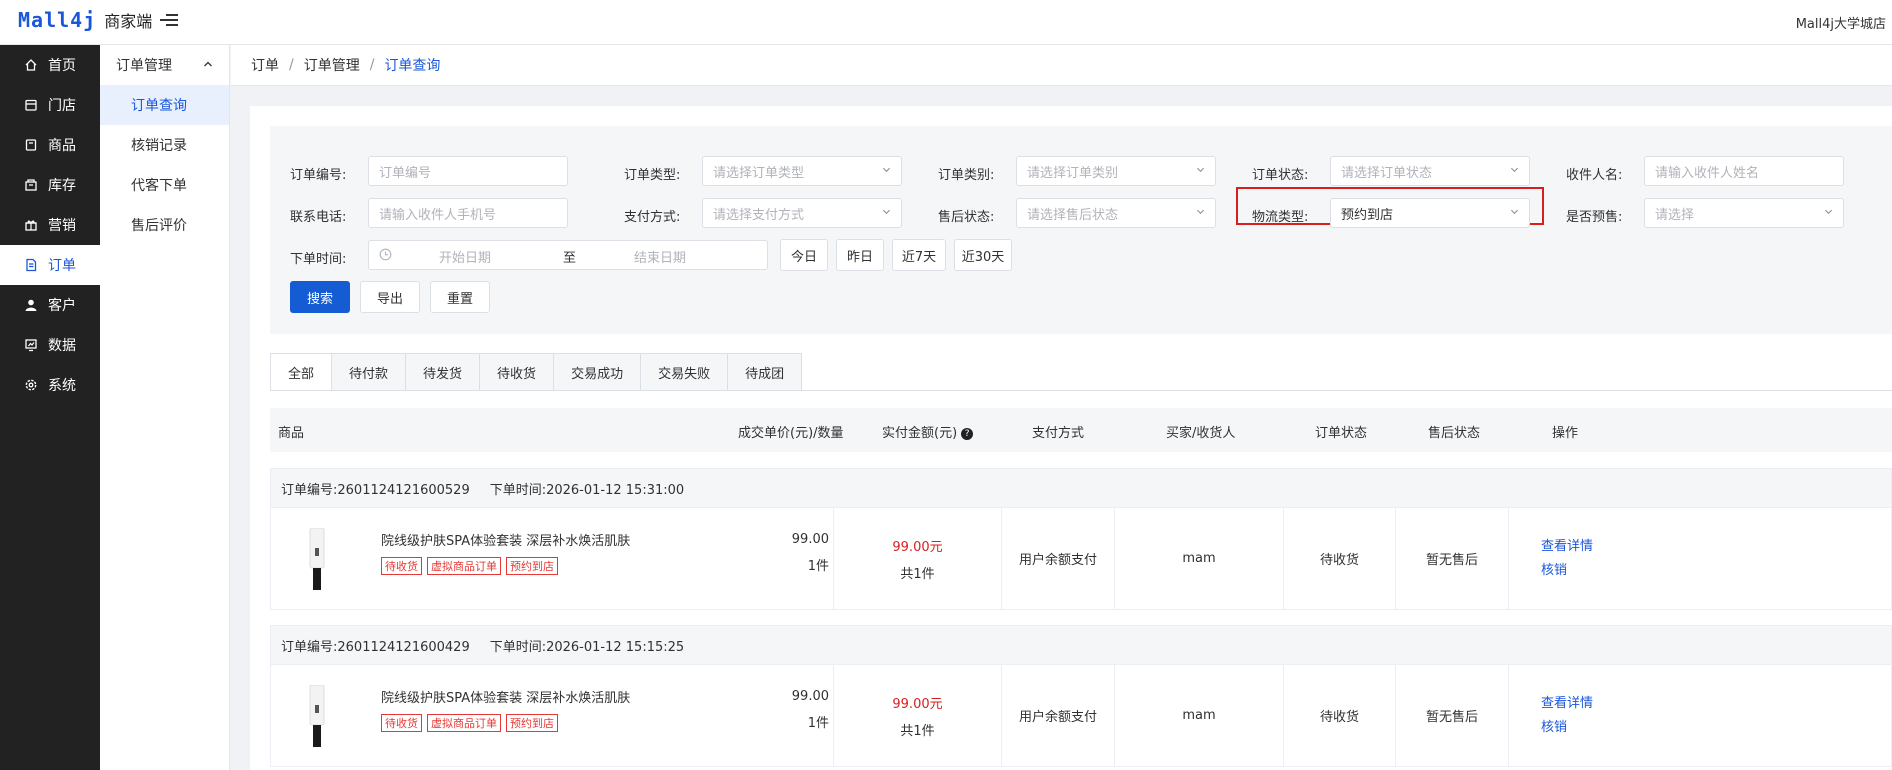  Describe the element at coordinates (818, 566) in the screenshot. I see `quantity: 1件` at that location.